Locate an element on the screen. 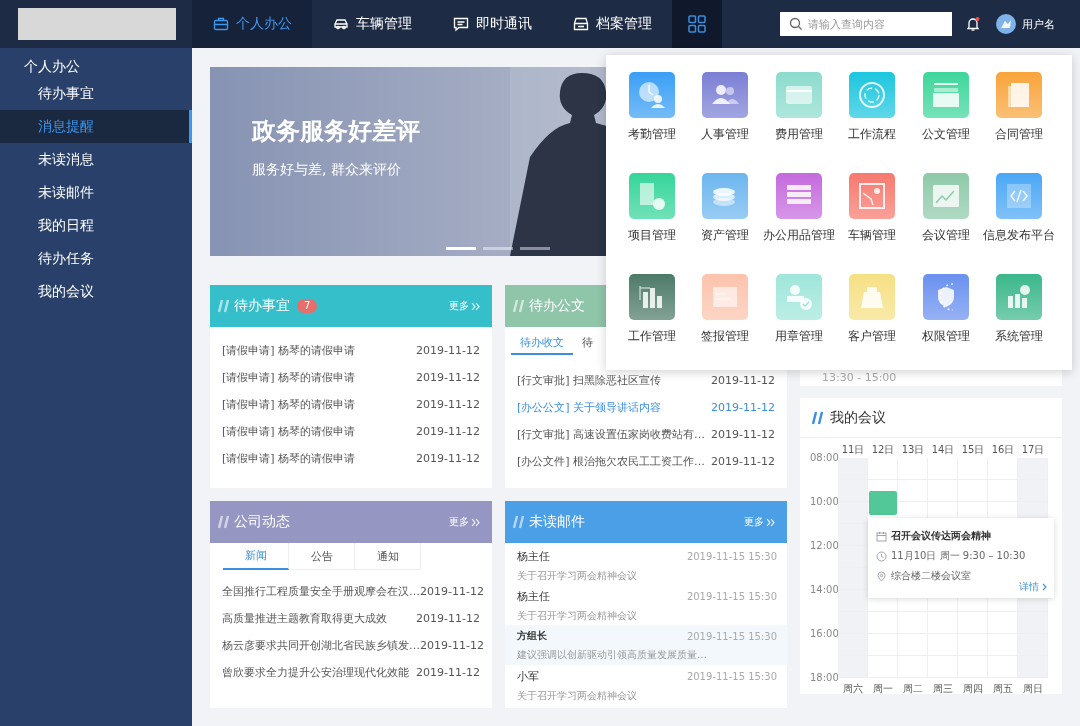  tab: 通知 is located at coordinates (388, 556).